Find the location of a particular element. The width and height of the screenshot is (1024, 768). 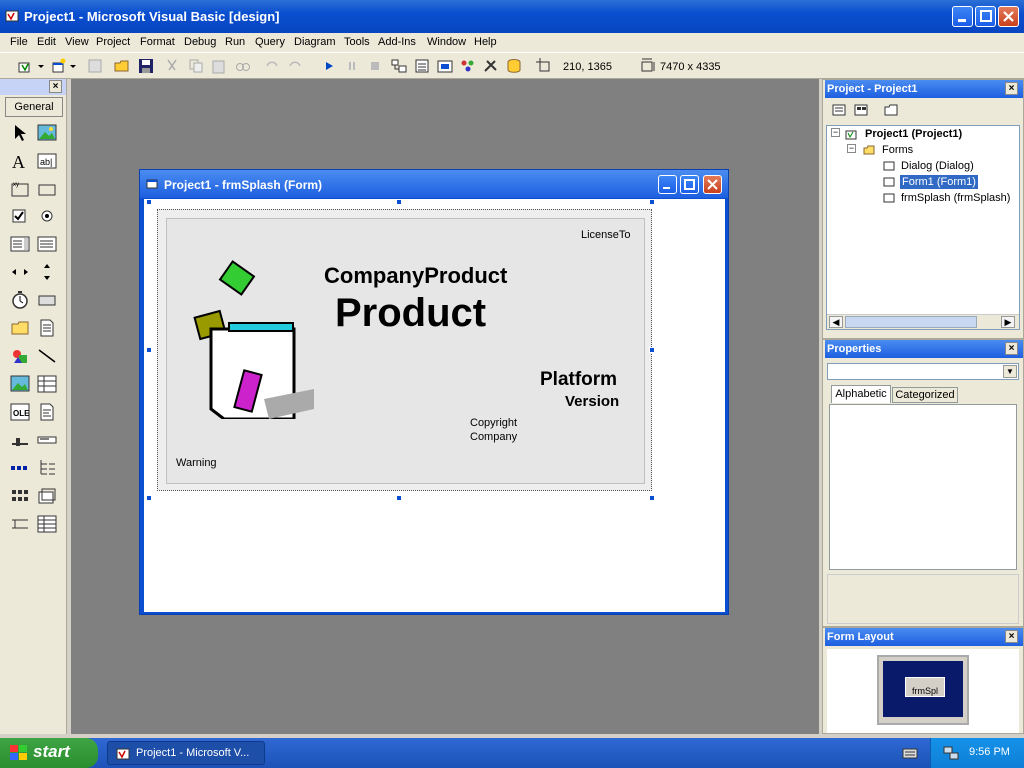

resize-handle-sw is located at coordinates (149, 498).